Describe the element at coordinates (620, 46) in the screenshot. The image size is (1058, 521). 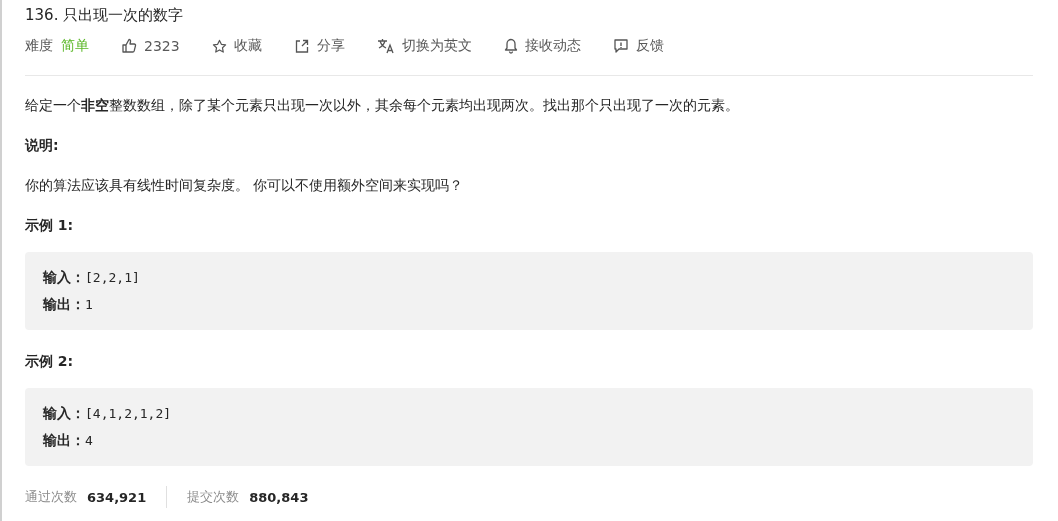
I see `feedback-icon` at that location.